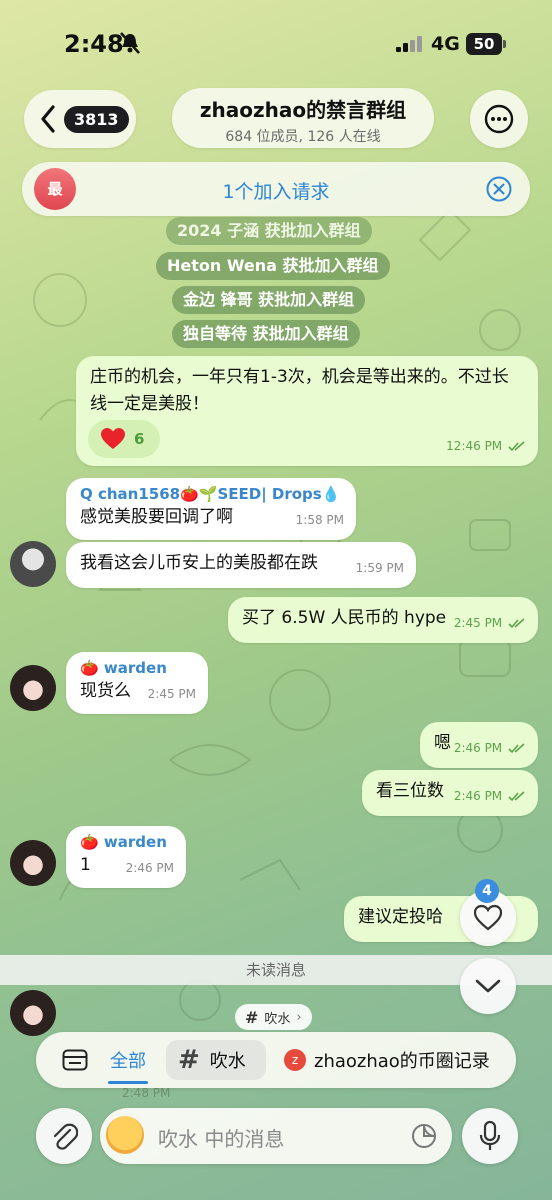  Describe the element at coordinates (94, 44) in the screenshot. I see `status-time: 2:48` at that location.